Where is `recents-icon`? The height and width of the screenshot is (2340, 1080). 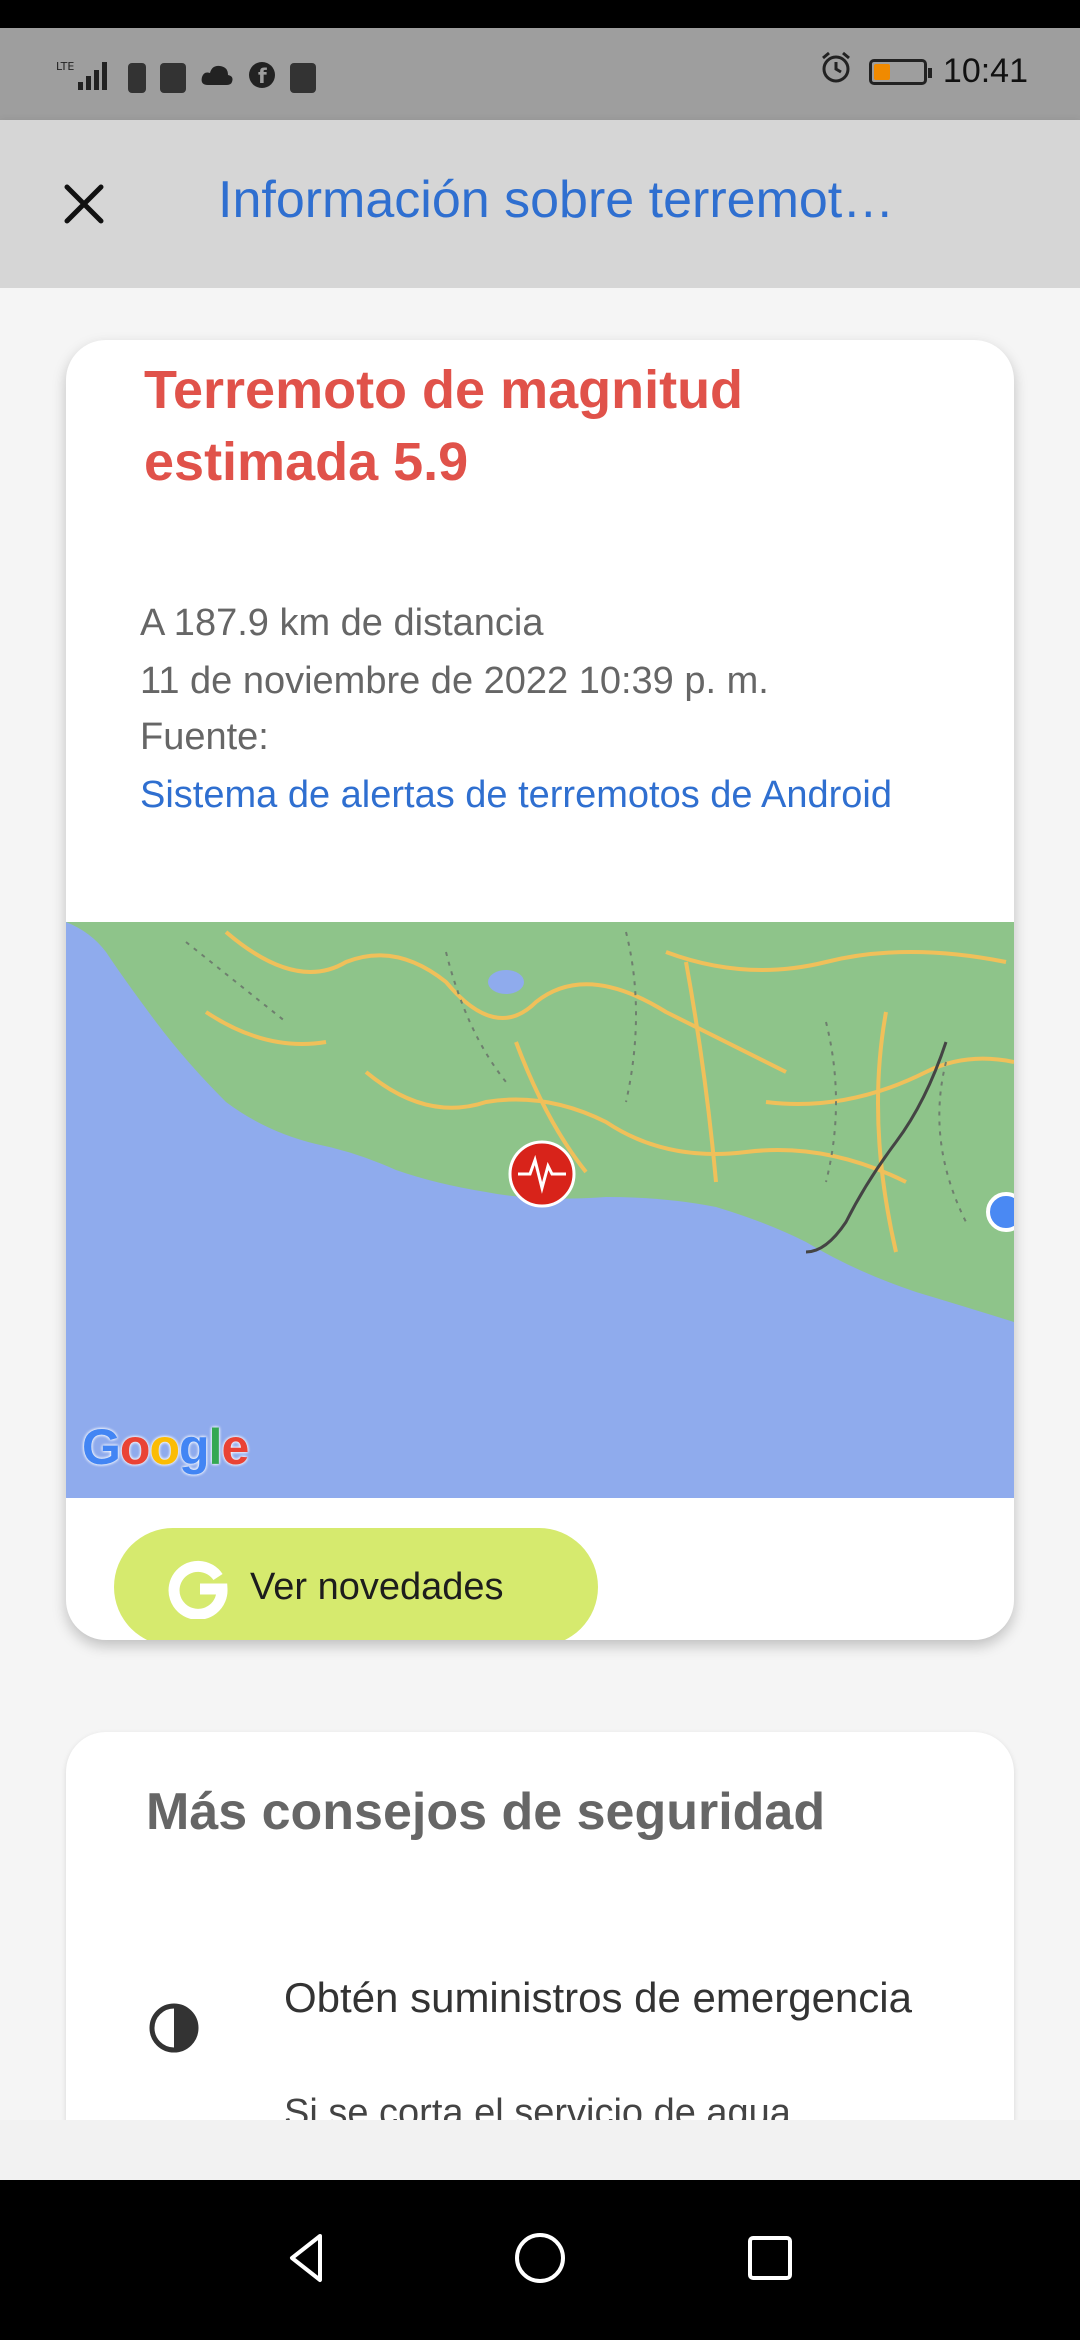 recents-icon is located at coordinates (770, 2258).